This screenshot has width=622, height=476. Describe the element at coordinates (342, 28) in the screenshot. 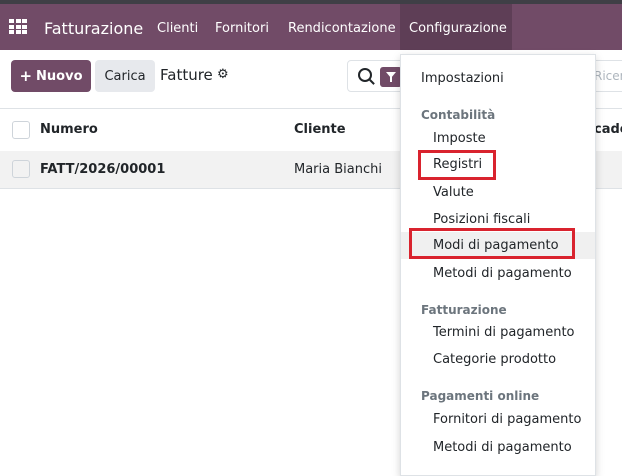

I see `menu-rendicontazione: Rendicontazione` at that location.